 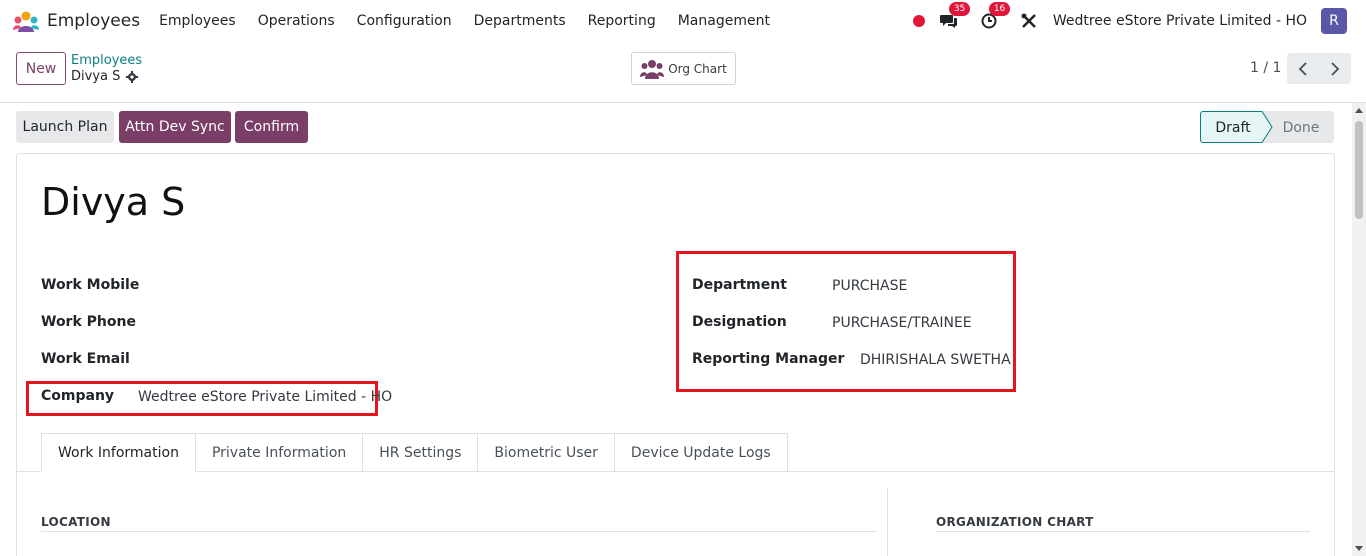 I want to click on column-divider, so click(x=887, y=522).